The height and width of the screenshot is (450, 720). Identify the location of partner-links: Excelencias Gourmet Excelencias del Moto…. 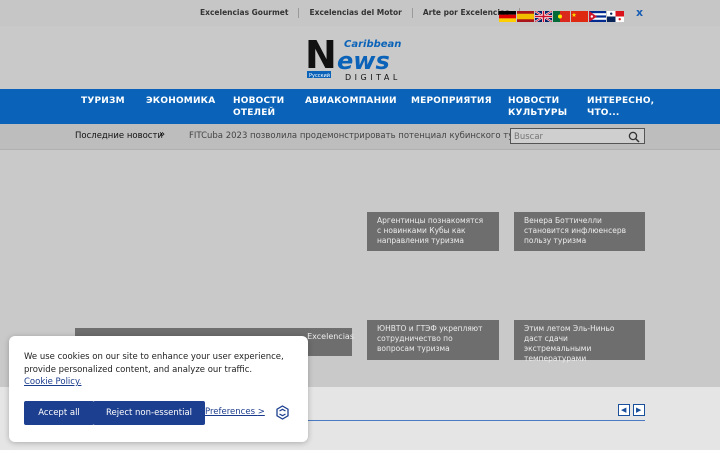
(355, 13).